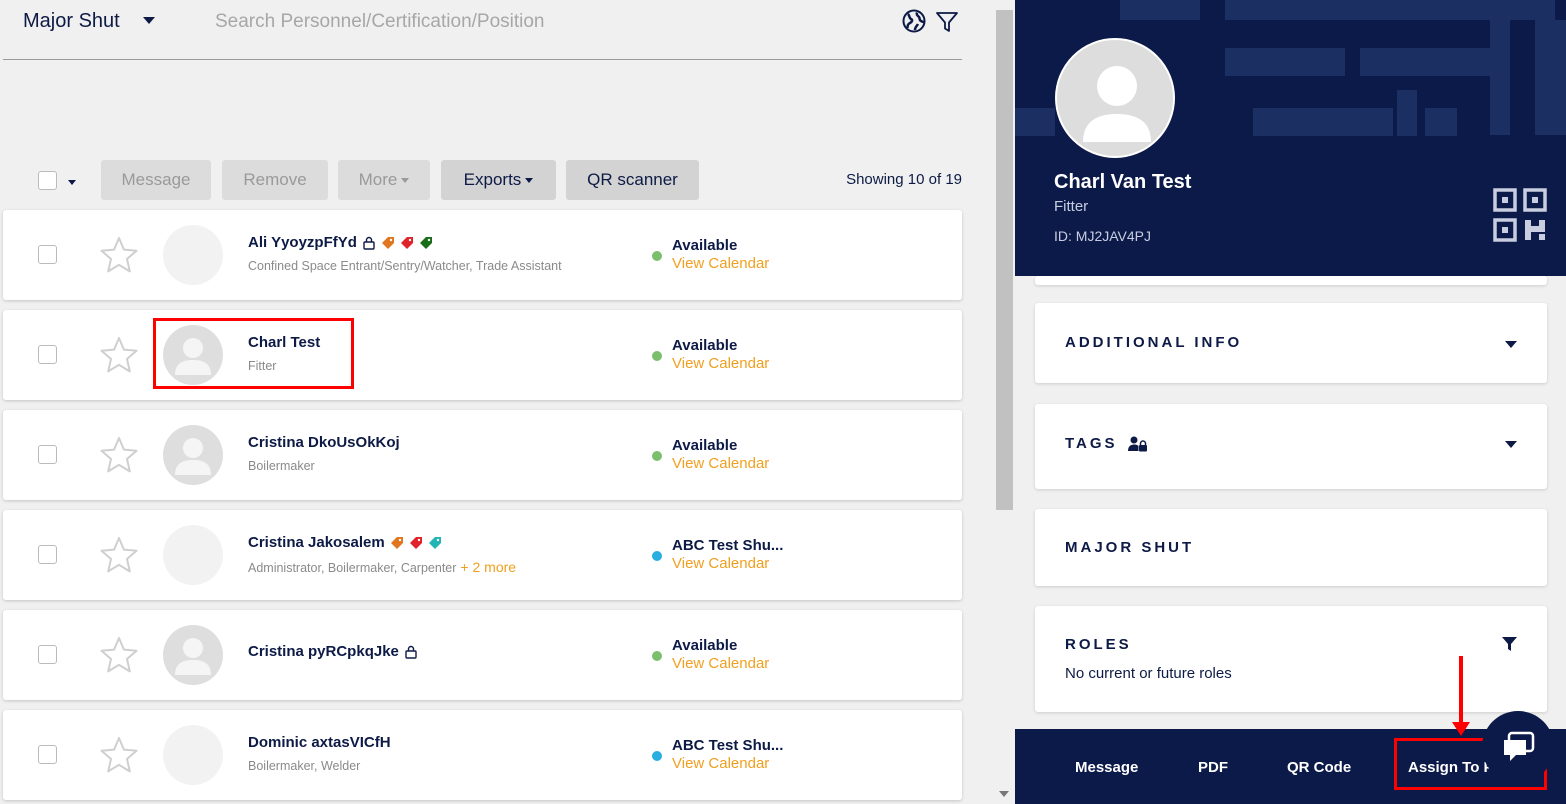 Image resolution: width=1566 pixels, height=804 pixels. I want to click on tags-section: TAGS, so click(1291, 446).